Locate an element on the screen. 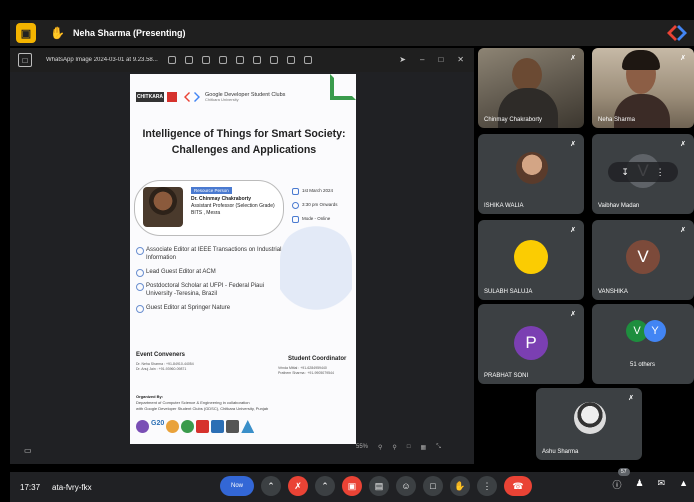 This screenshot has height=502, width=694. participant-name: VANSHIKA is located at coordinates (613, 292).